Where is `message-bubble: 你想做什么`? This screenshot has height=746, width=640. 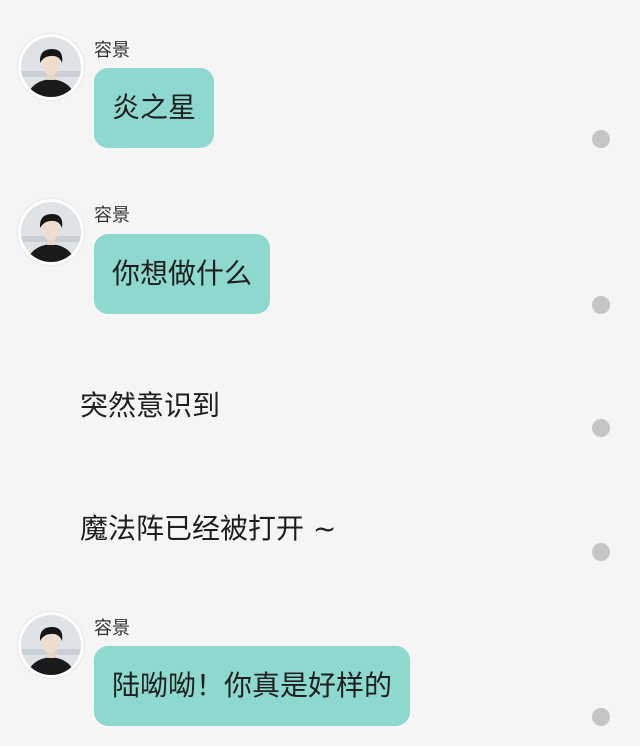 message-bubble: 你想做什么 is located at coordinates (182, 274).